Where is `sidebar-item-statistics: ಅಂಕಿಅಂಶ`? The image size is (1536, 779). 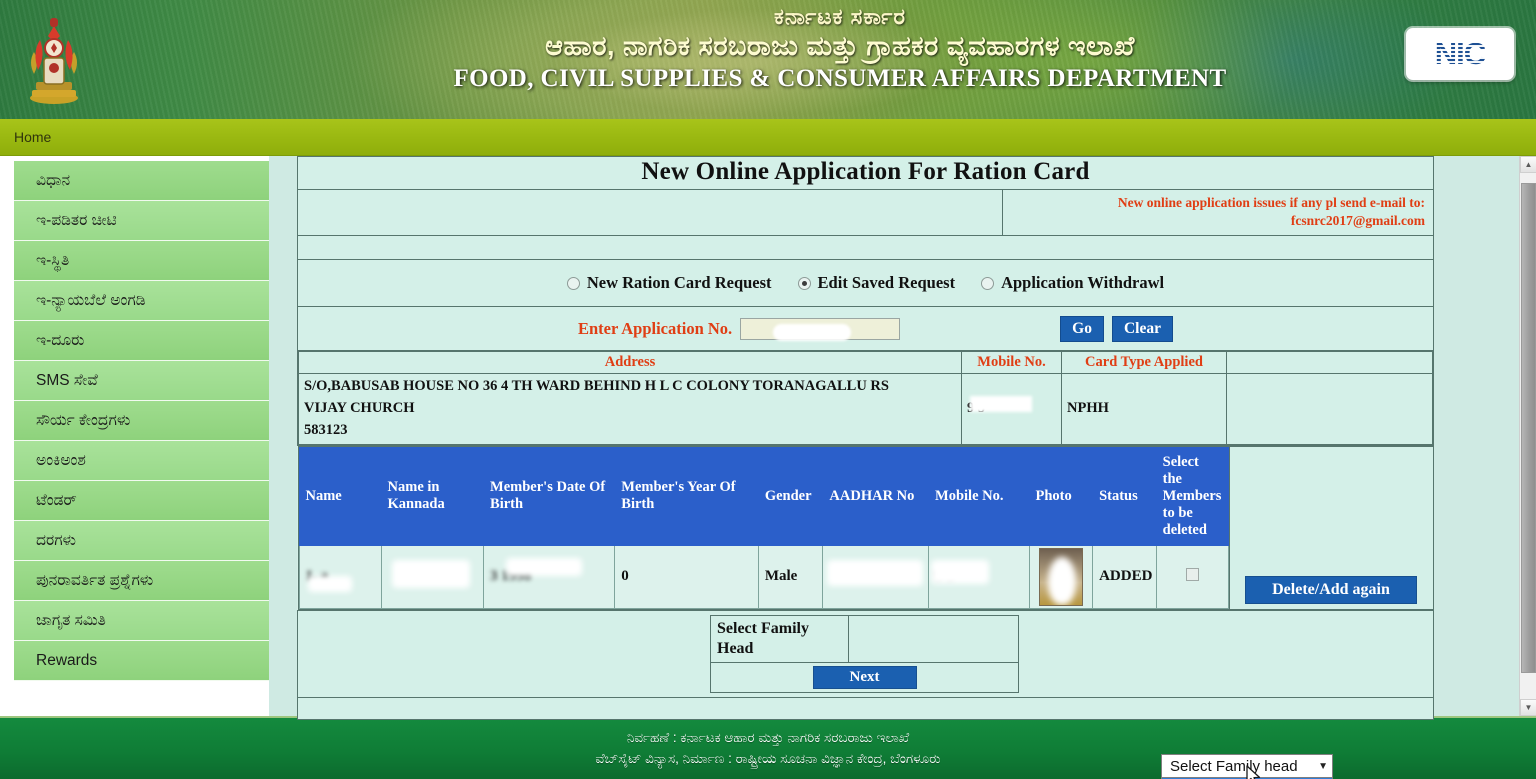 sidebar-item-statistics: ಅಂಕಿಅಂಶ is located at coordinates (141, 461).